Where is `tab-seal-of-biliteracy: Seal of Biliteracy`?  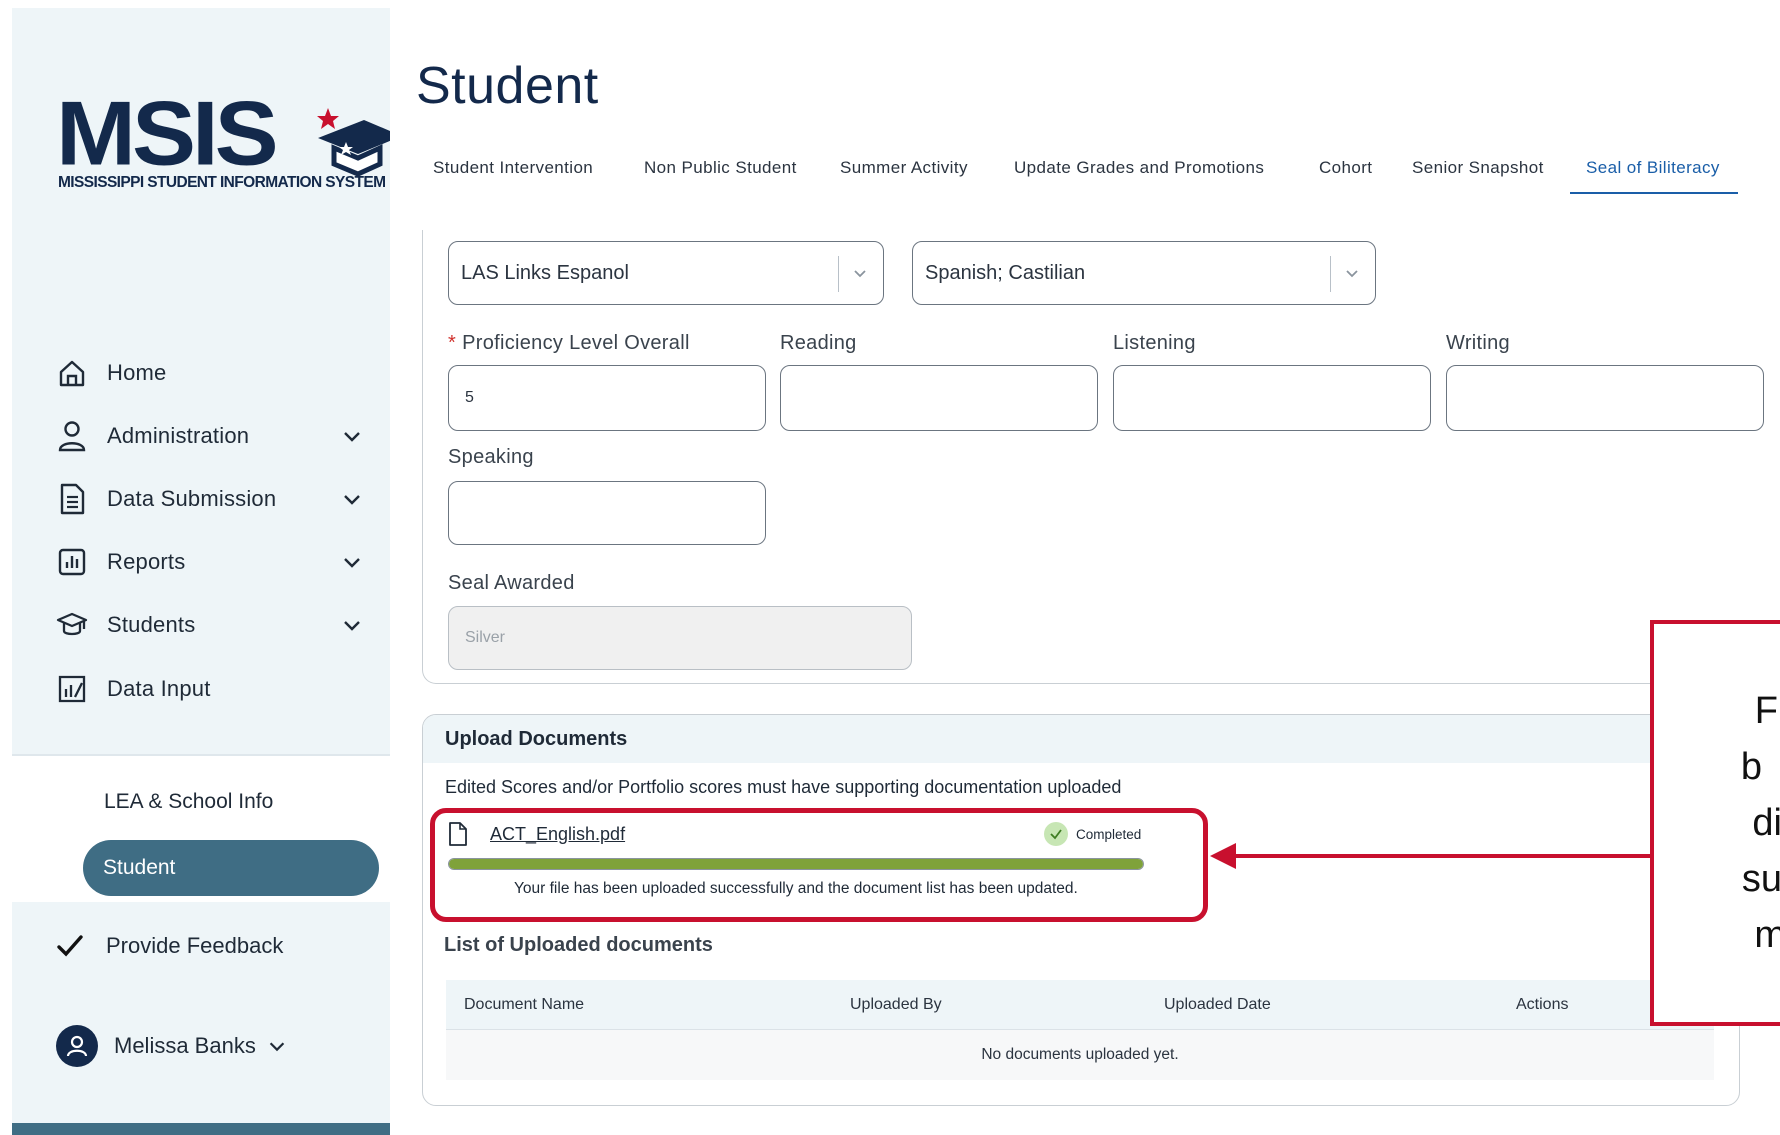 tab-seal-of-biliteracy: Seal of Biliteracy is located at coordinates (1654, 172).